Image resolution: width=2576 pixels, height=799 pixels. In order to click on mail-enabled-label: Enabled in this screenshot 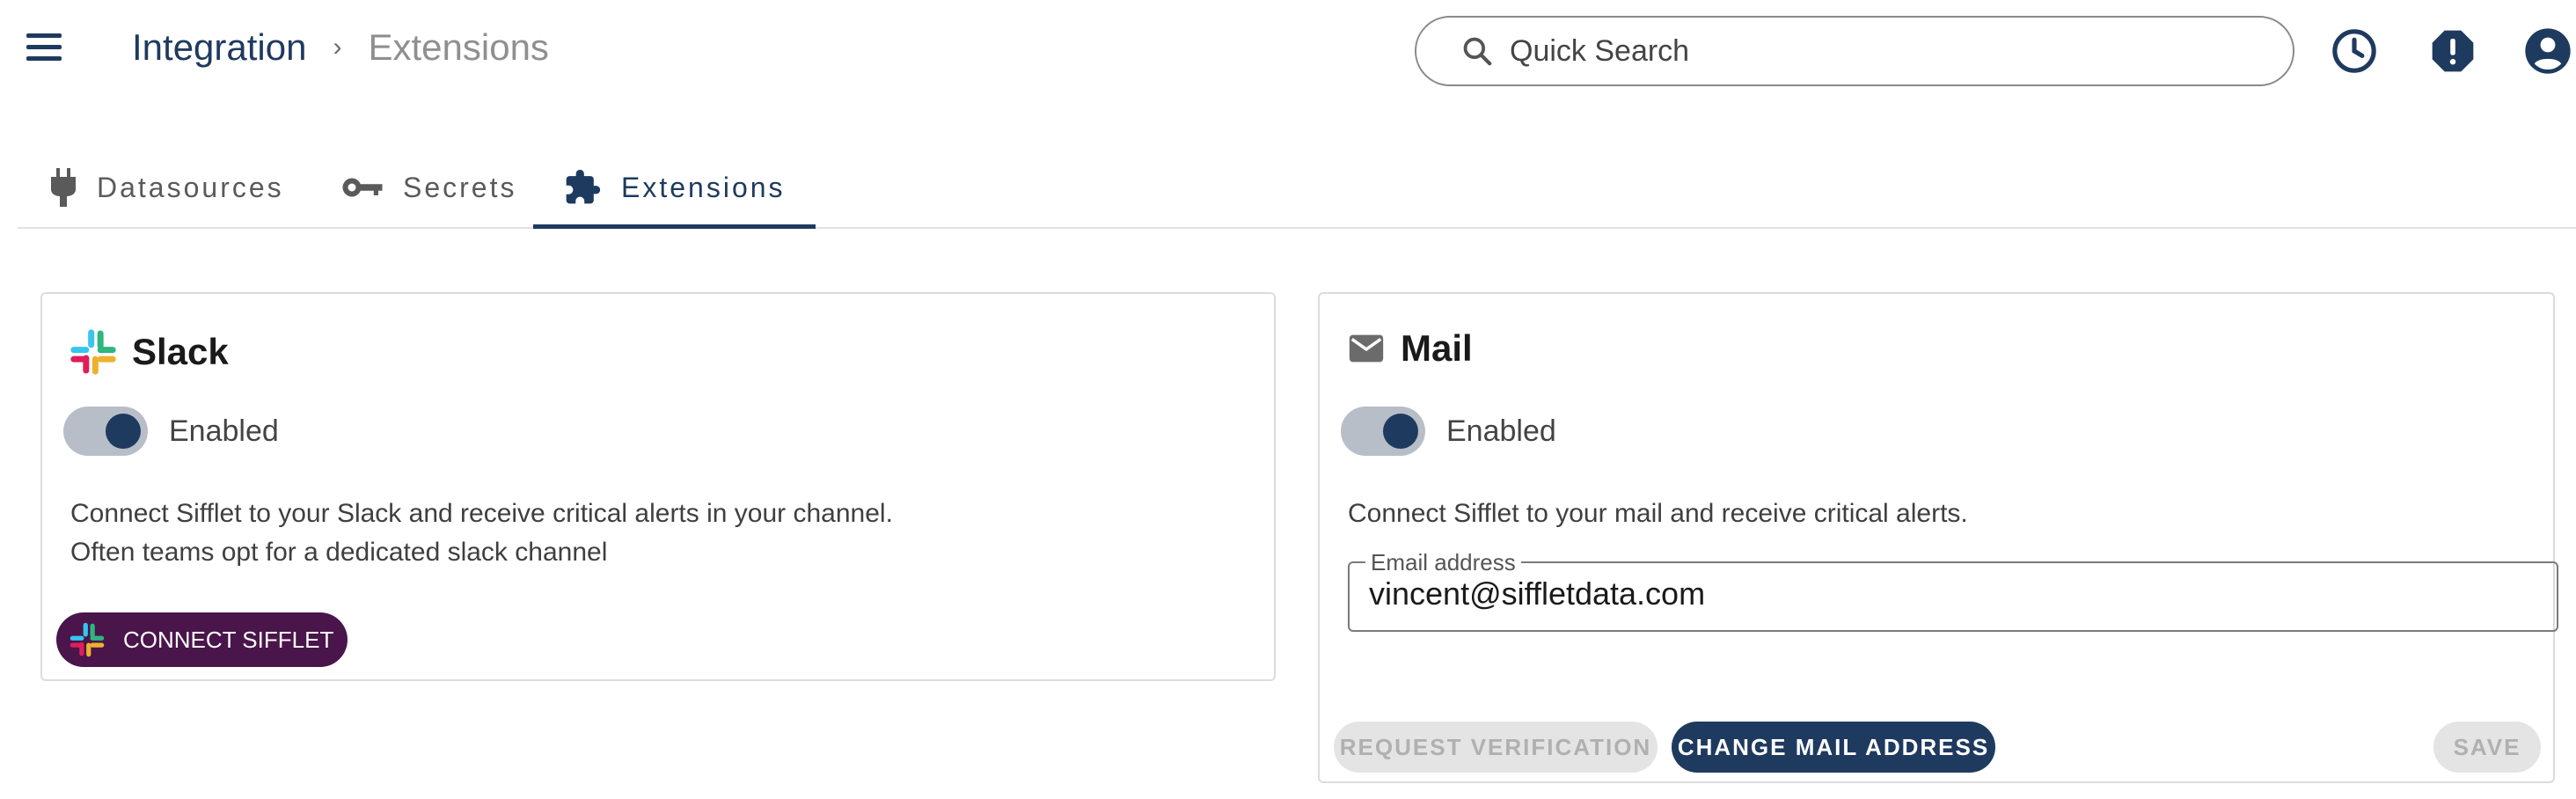, I will do `click(1501, 431)`.